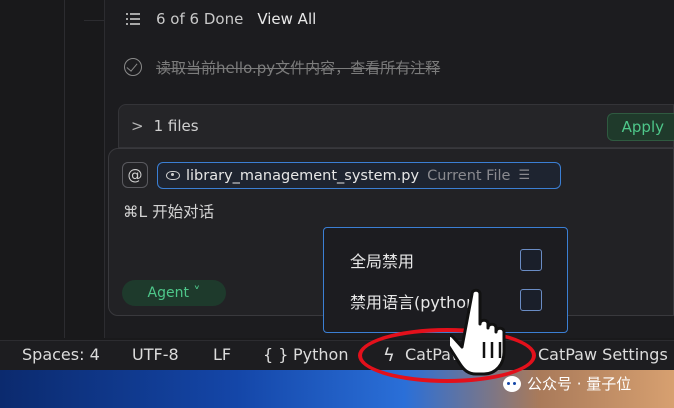 Image resolution: width=674 pixels, height=408 pixels. Describe the element at coordinates (61, 354) in the screenshot. I see `status-spaces: Spaces: 4` at that location.